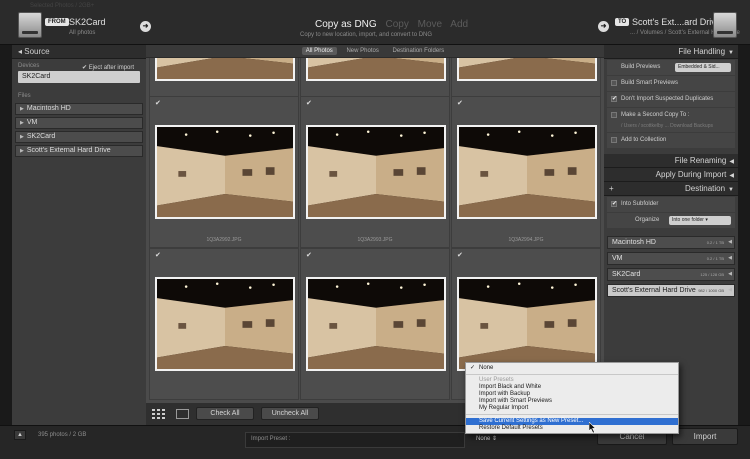 The image size is (750, 459). I want to click on uncheck-all-button: Uncheck All, so click(290, 413).